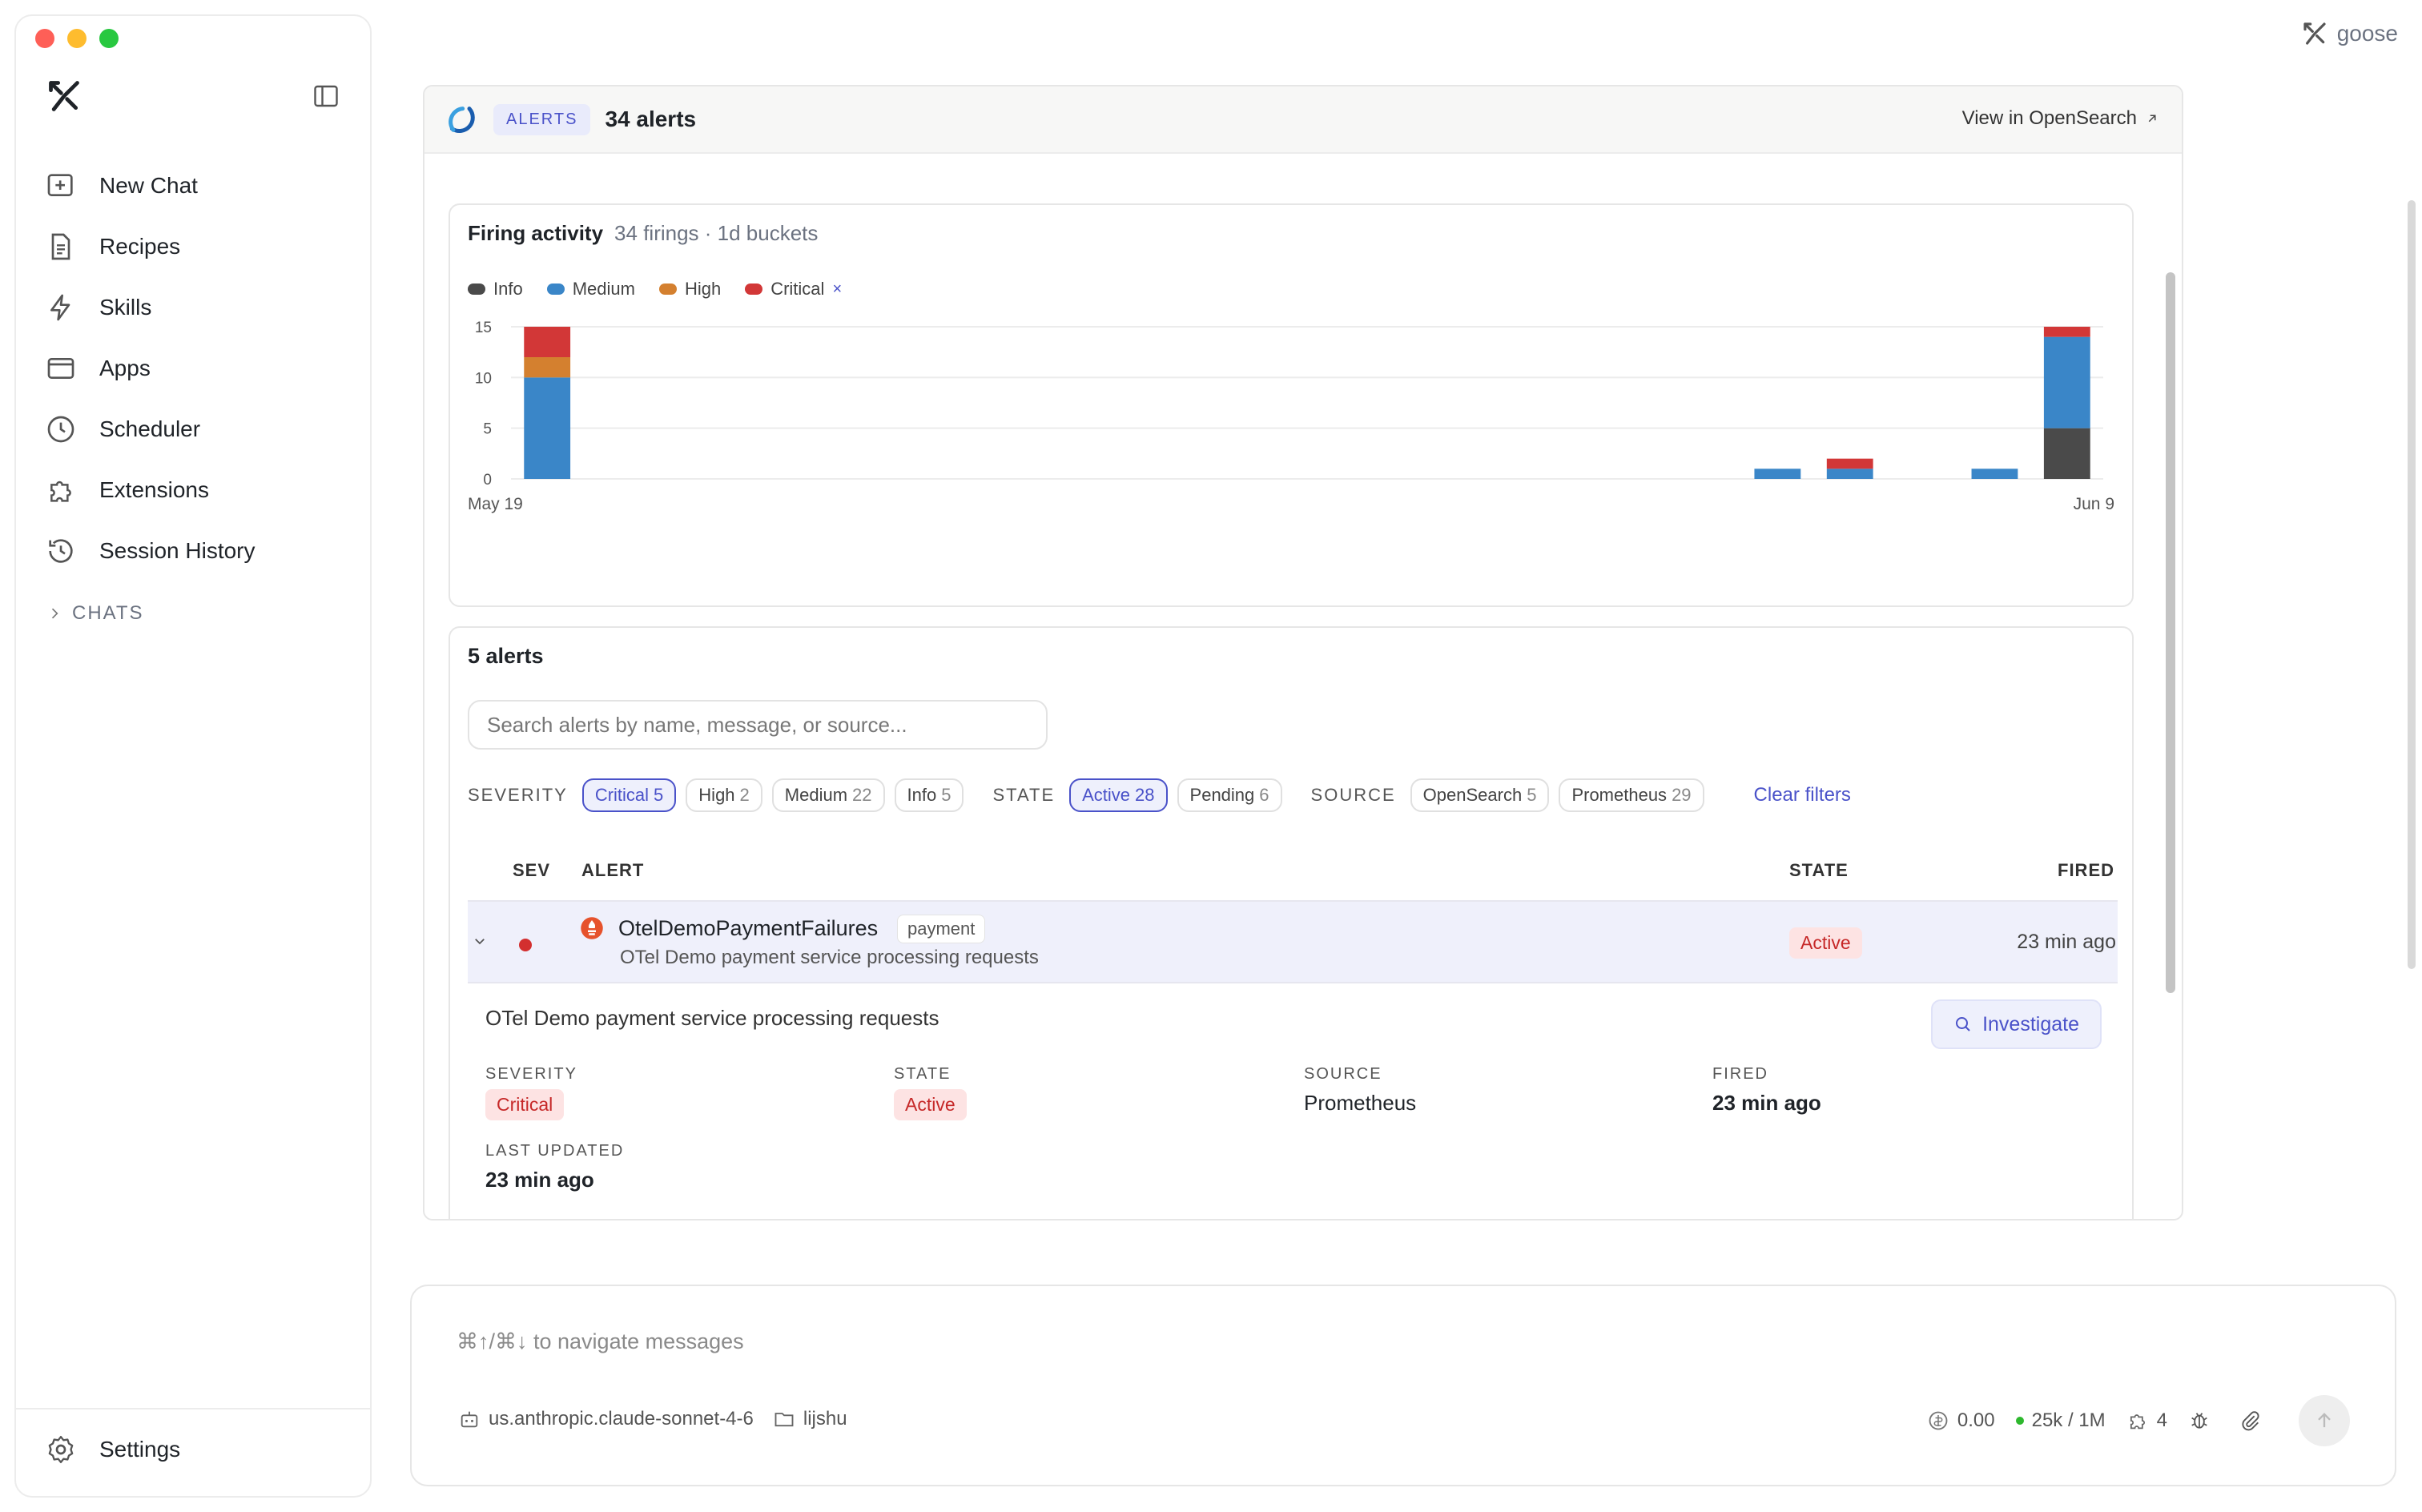 This screenshot has height=1512, width=2422. What do you see at coordinates (1961, 1420) in the screenshot?
I see `cost-indicator: 0.00` at bounding box center [1961, 1420].